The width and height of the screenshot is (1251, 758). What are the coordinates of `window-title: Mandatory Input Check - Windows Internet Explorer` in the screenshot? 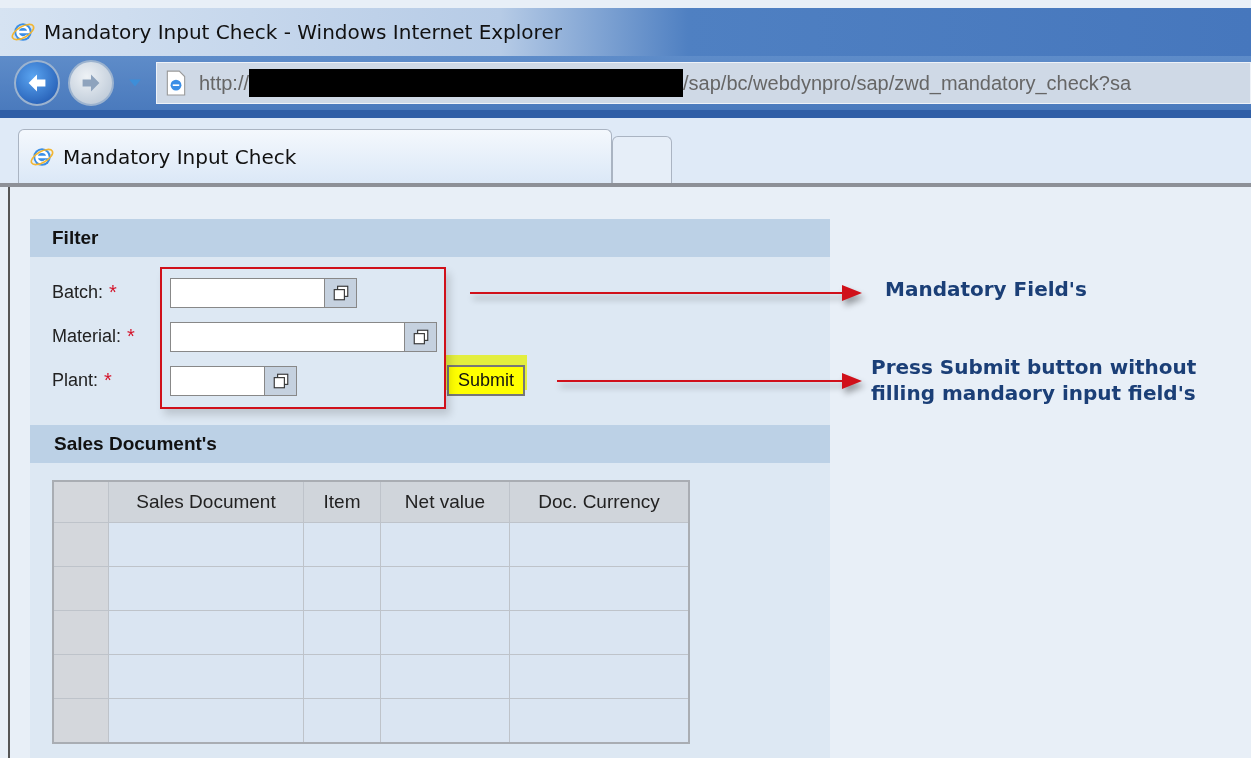 It's located at (303, 32).